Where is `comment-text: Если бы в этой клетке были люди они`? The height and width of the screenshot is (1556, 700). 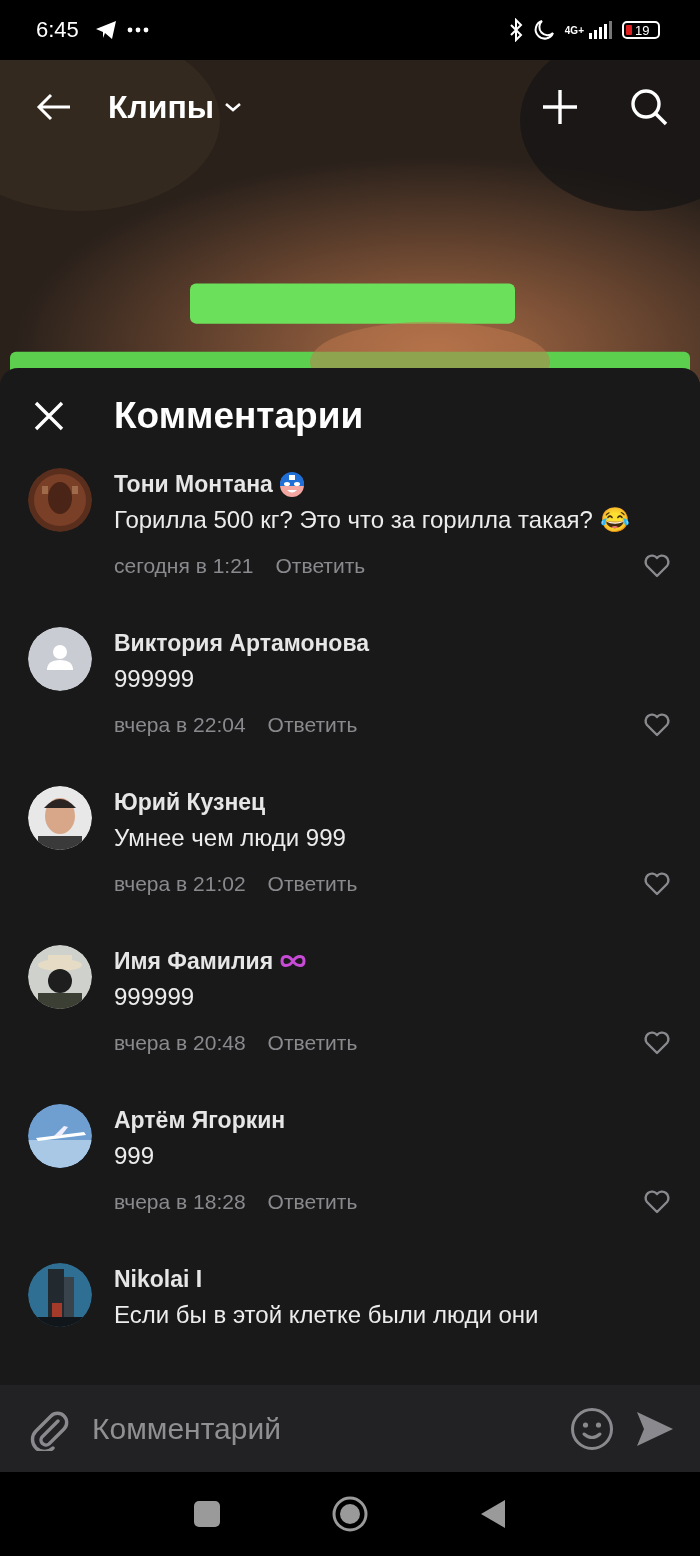
comment-text: Если бы в этой клетке были люди они is located at coordinates (327, 1315).